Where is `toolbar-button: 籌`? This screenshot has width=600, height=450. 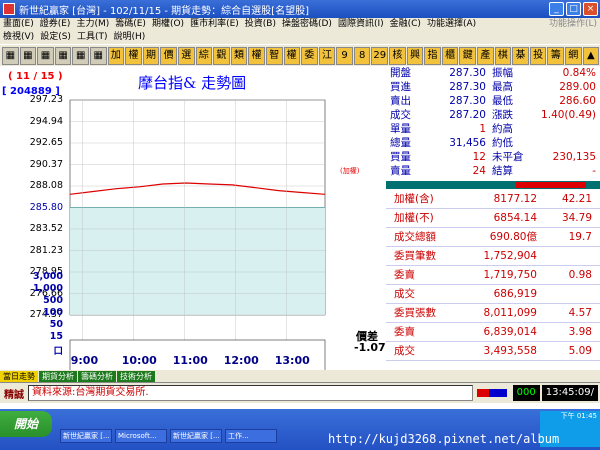 toolbar-button: 籌 is located at coordinates (555, 55).